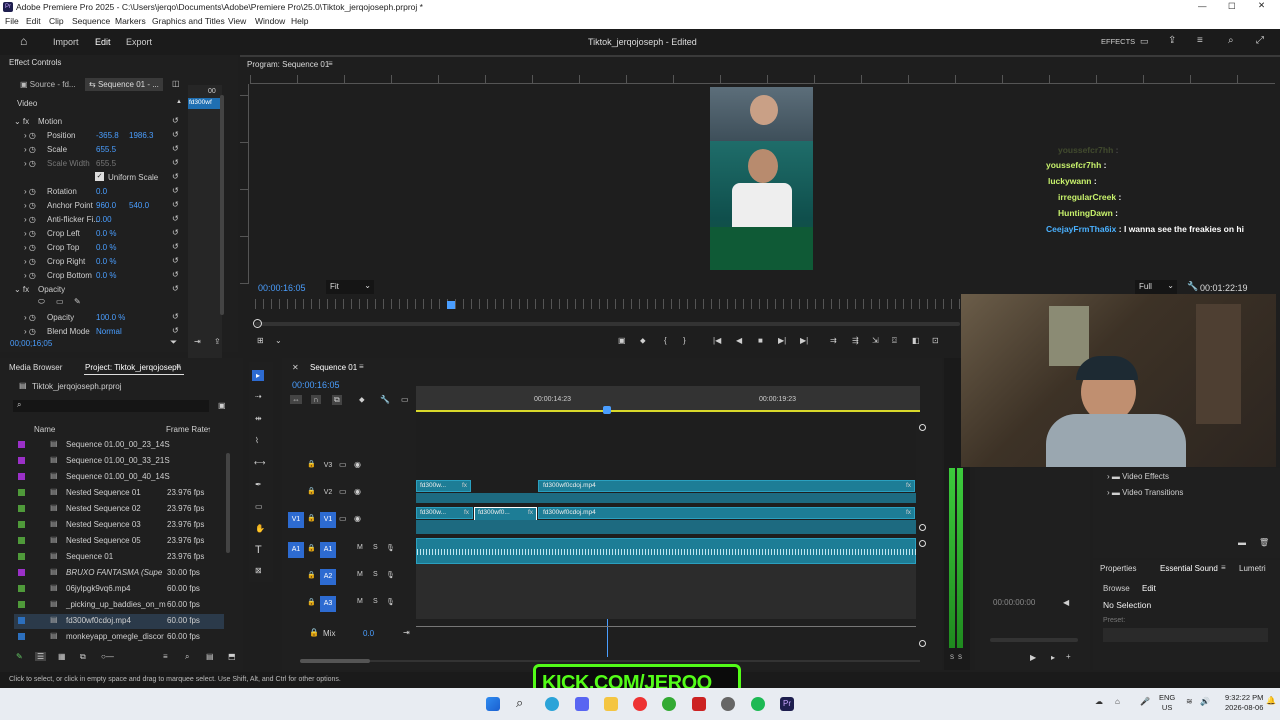 This screenshot has width=1280, height=720. I want to click on edge-icon, so click(552, 704).